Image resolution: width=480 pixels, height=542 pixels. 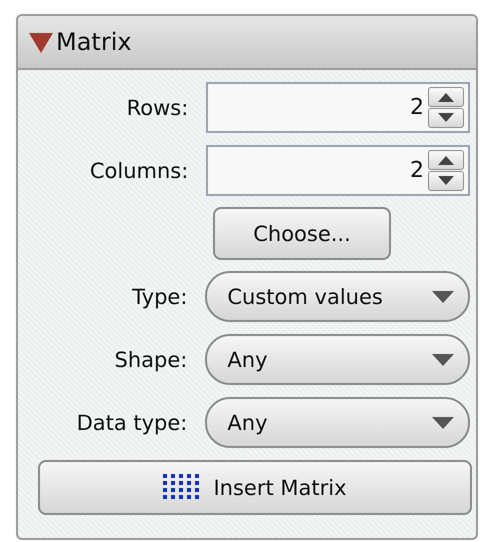 I want to click on insert-matrix-button: Insert Matrix, so click(x=255, y=487).